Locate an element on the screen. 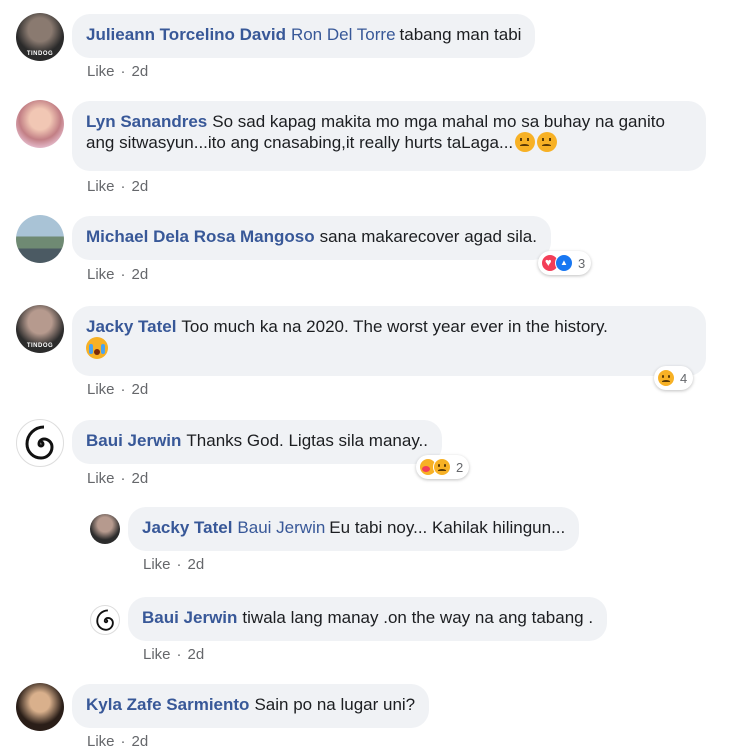  reaction-count: 4 is located at coordinates (684, 378).